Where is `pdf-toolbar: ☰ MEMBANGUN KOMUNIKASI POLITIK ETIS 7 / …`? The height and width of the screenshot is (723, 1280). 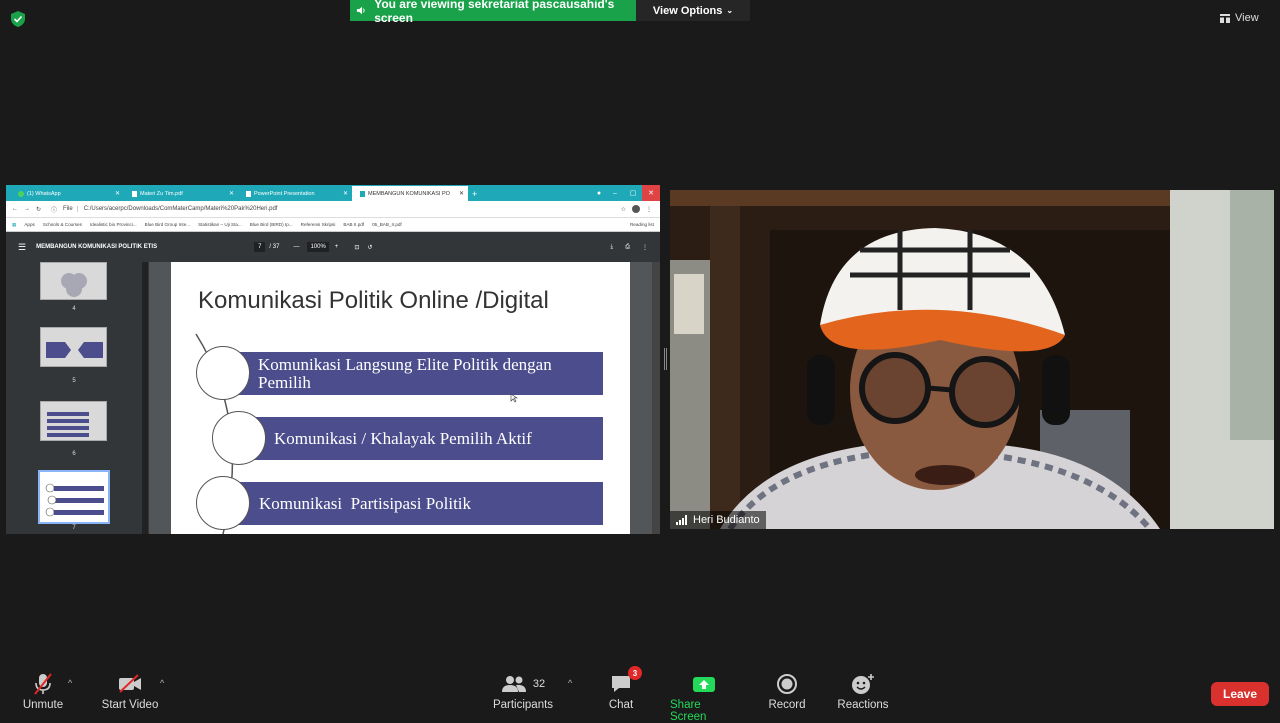
pdf-toolbar: ☰ MEMBANGUN KOMUNIKASI POLITIK ETIS 7 / … is located at coordinates (333, 247).